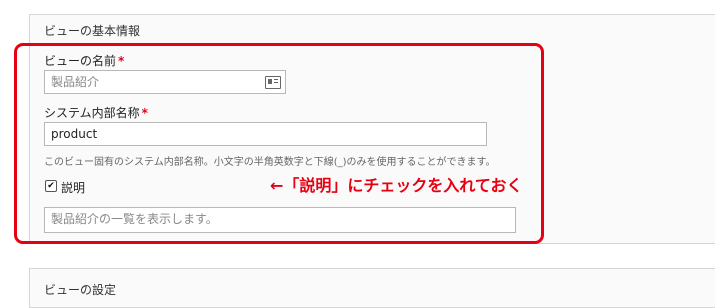 The width and height of the screenshot is (715, 308). I want to click on next-section-title: ビューの設定, so click(80, 290).